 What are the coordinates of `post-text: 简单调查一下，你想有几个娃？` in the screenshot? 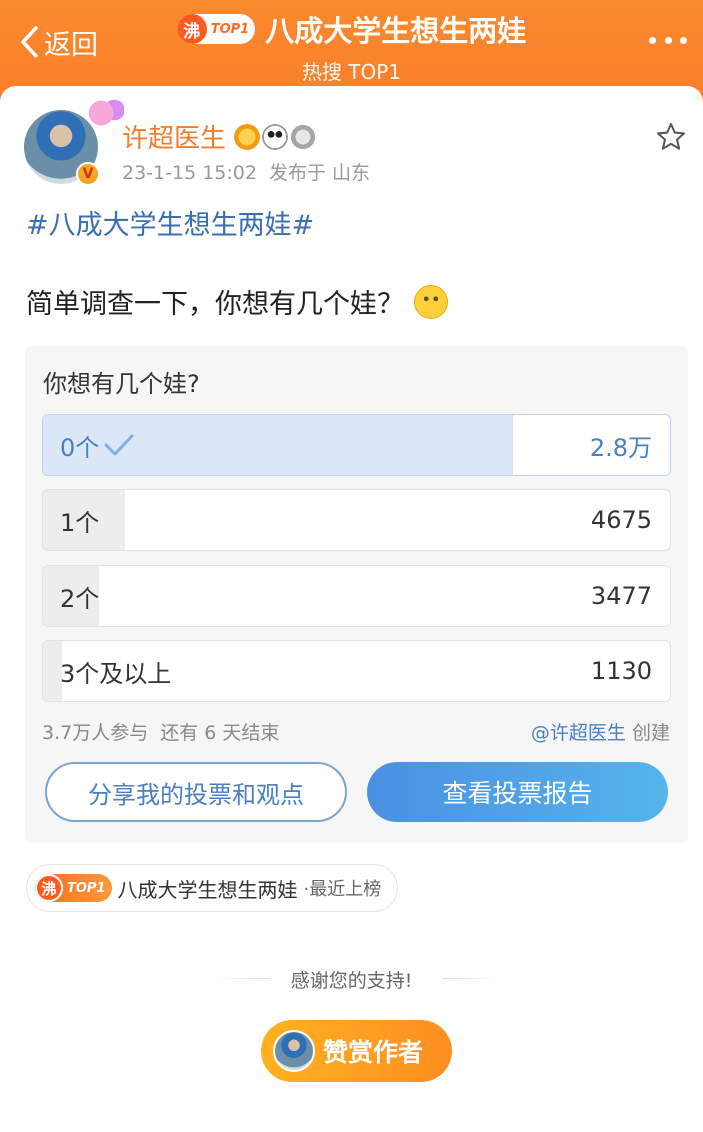 It's located at (215, 304).